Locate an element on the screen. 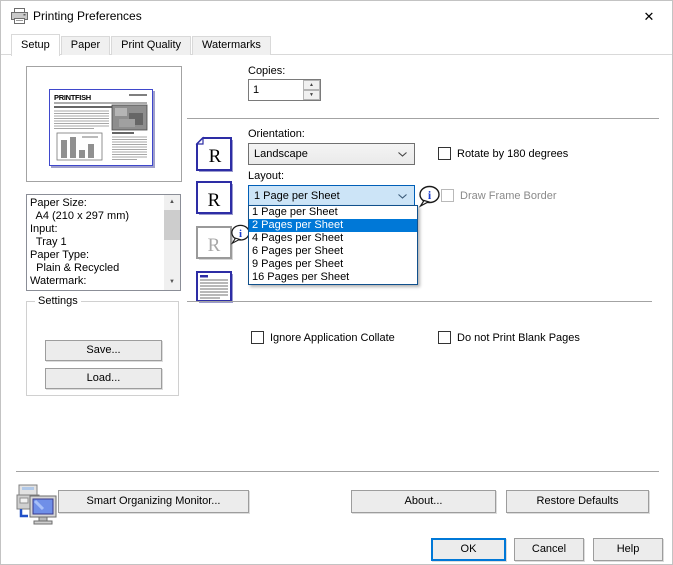 The width and height of the screenshot is (673, 565). restore-defaults-button: Restore Defaults is located at coordinates (577, 501).